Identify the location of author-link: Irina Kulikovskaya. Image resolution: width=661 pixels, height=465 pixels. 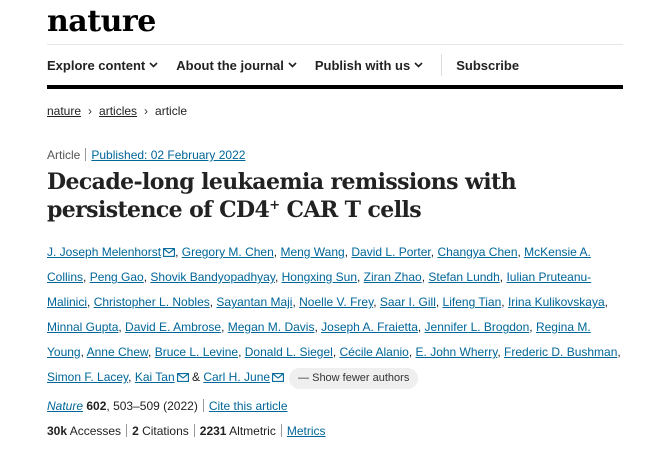
(556, 302).